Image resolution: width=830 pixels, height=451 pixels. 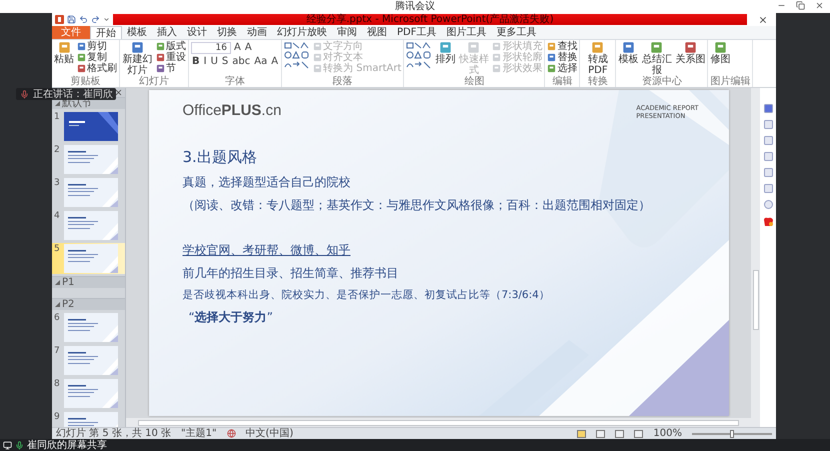 I want to click on ribbon-button: 修图, so click(x=720, y=53).